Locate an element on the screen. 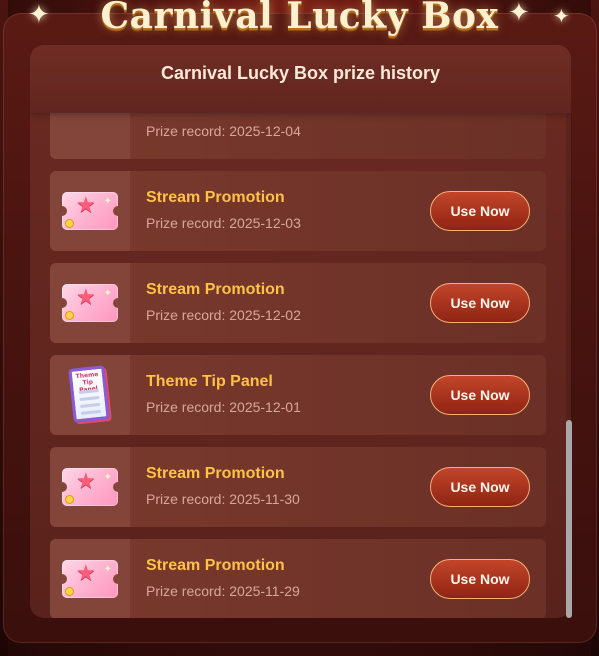  prize-date: Prize record: 2025-11-29 is located at coordinates (223, 591).